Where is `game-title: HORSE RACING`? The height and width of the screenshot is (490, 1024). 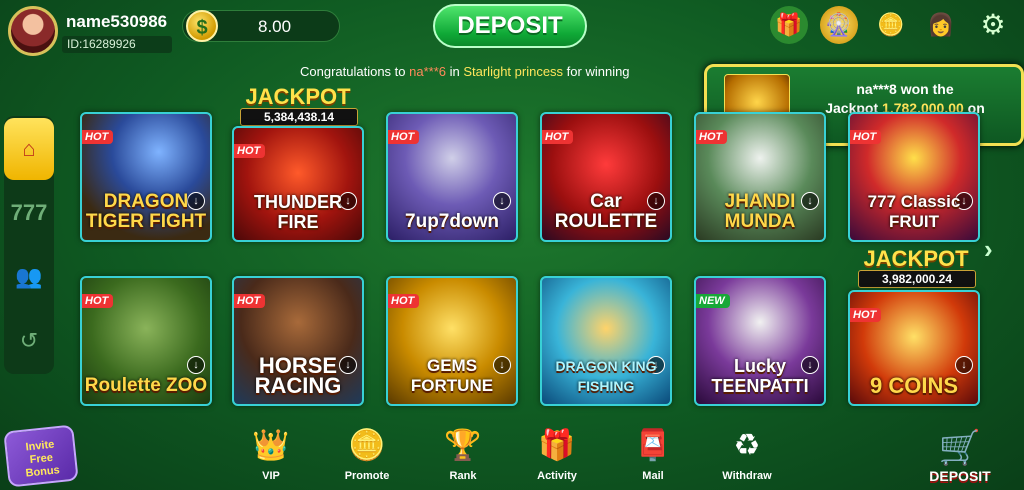
game-title: HORSE RACING is located at coordinates (298, 375).